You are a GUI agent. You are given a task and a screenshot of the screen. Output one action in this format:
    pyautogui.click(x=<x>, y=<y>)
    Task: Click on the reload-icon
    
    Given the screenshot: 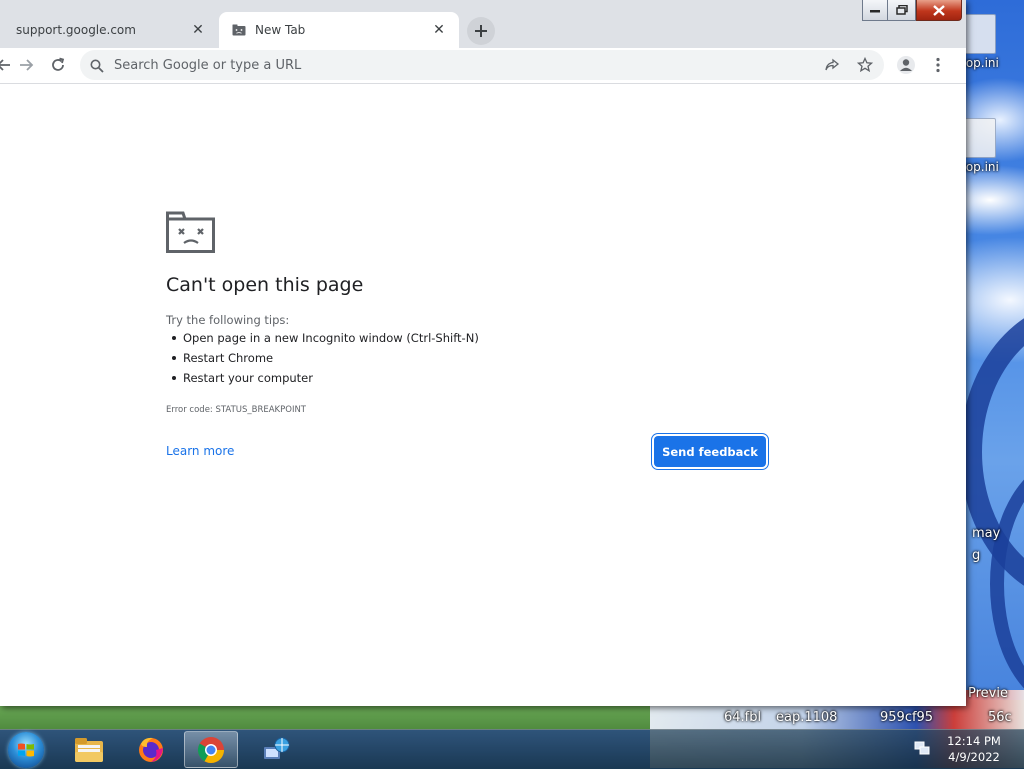 What is the action you would take?
    pyautogui.click(x=58, y=64)
    